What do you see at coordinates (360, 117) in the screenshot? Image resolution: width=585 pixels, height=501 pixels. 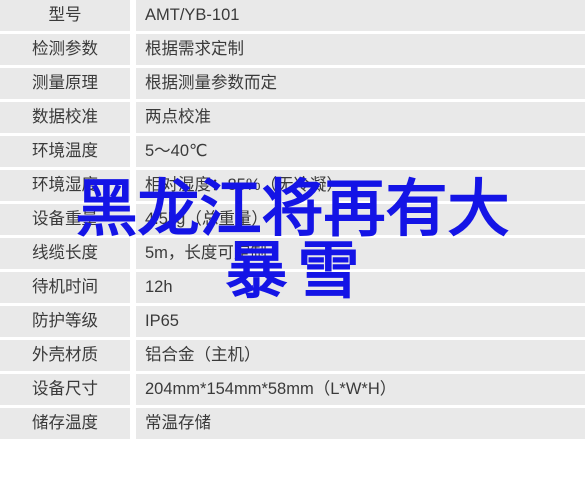 I see `spec-value: 两点校准` at bounding box center [360, 117].